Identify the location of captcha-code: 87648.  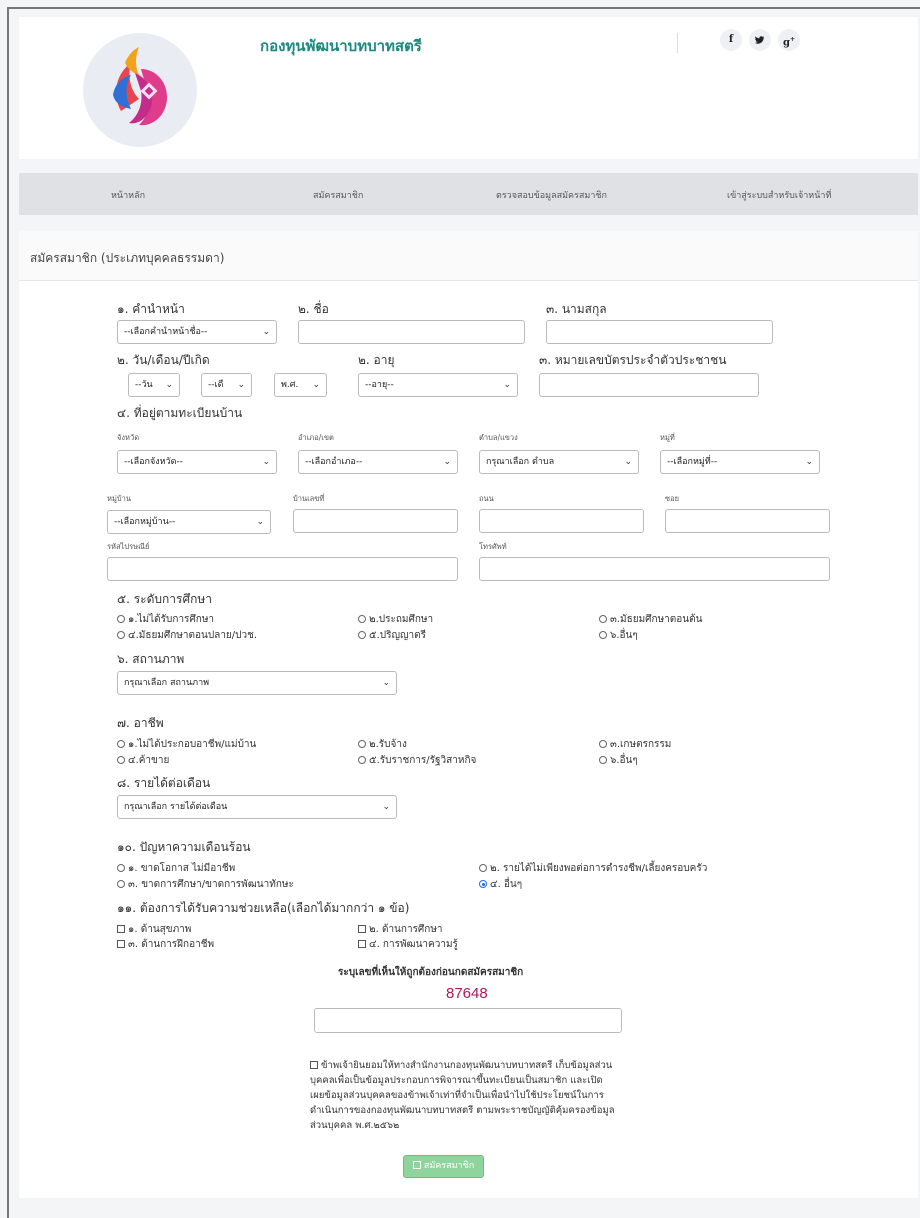
(467, 993).